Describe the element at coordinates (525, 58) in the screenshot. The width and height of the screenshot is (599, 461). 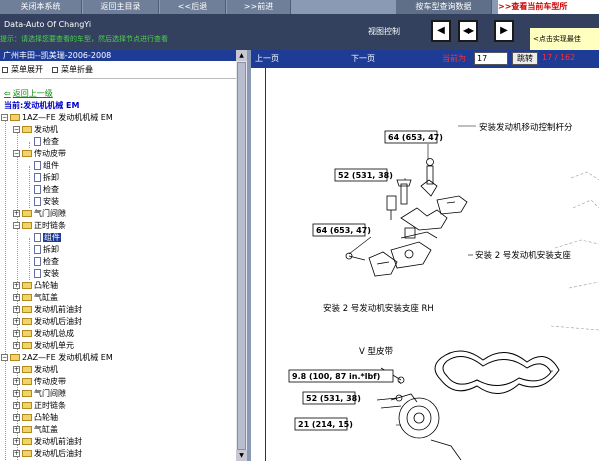
I see `jump-button: 跳转` at that location.